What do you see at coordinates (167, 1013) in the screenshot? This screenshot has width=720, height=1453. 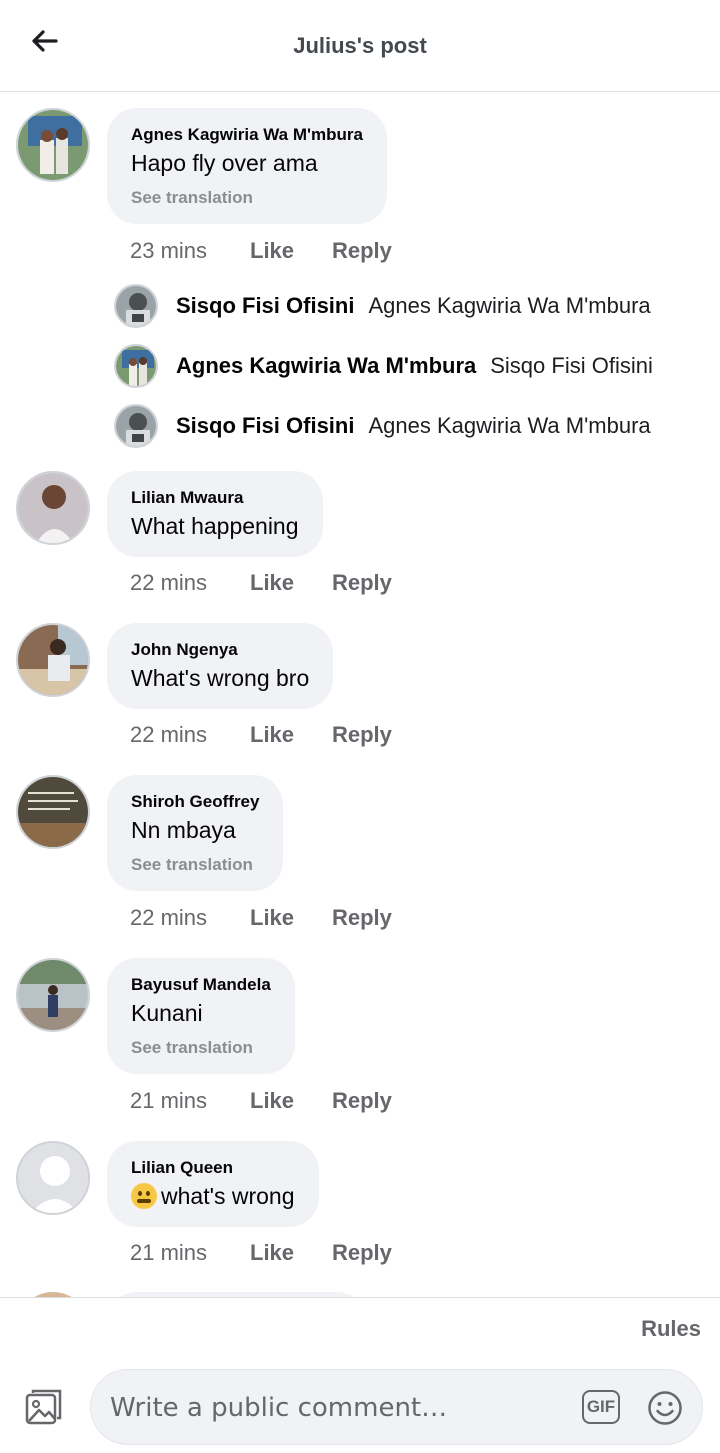 I see `comment-text: Kunani` at bounding box center [167, 1013].